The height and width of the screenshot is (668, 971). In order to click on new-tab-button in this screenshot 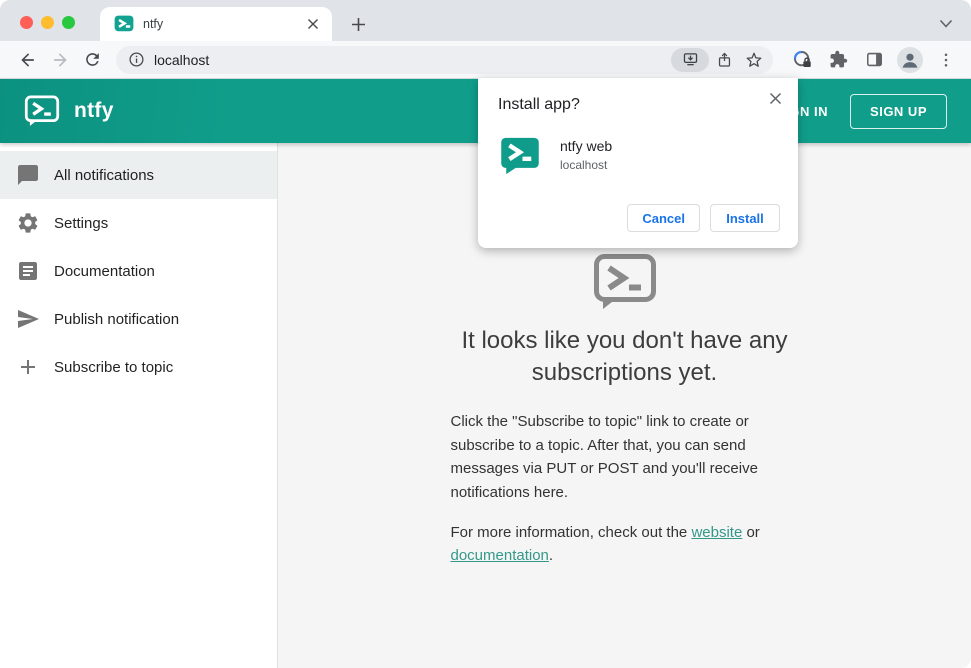, I will do `click(358, 24)`.